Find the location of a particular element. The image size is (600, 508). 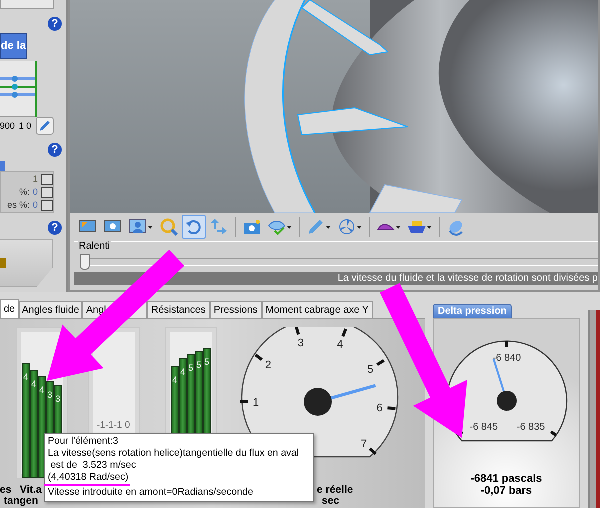

rotate-tool is located at coordinates (194, 227).